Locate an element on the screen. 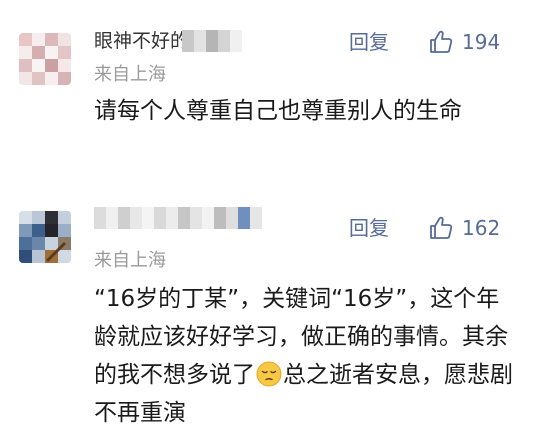 This screenshot has width=538, height=443. username is located at coordinates (186, 218).